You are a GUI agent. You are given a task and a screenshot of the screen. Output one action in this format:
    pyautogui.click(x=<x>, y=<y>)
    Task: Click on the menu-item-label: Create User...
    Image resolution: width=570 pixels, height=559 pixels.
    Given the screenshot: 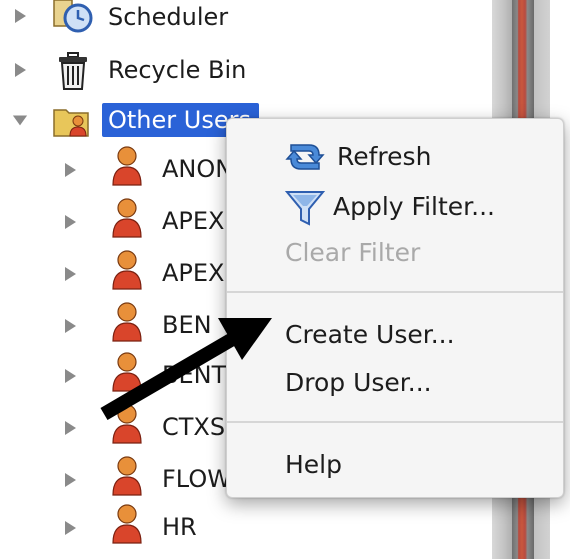 What is the action you would take?
    pyautogui.click(x=370, y=334)
    